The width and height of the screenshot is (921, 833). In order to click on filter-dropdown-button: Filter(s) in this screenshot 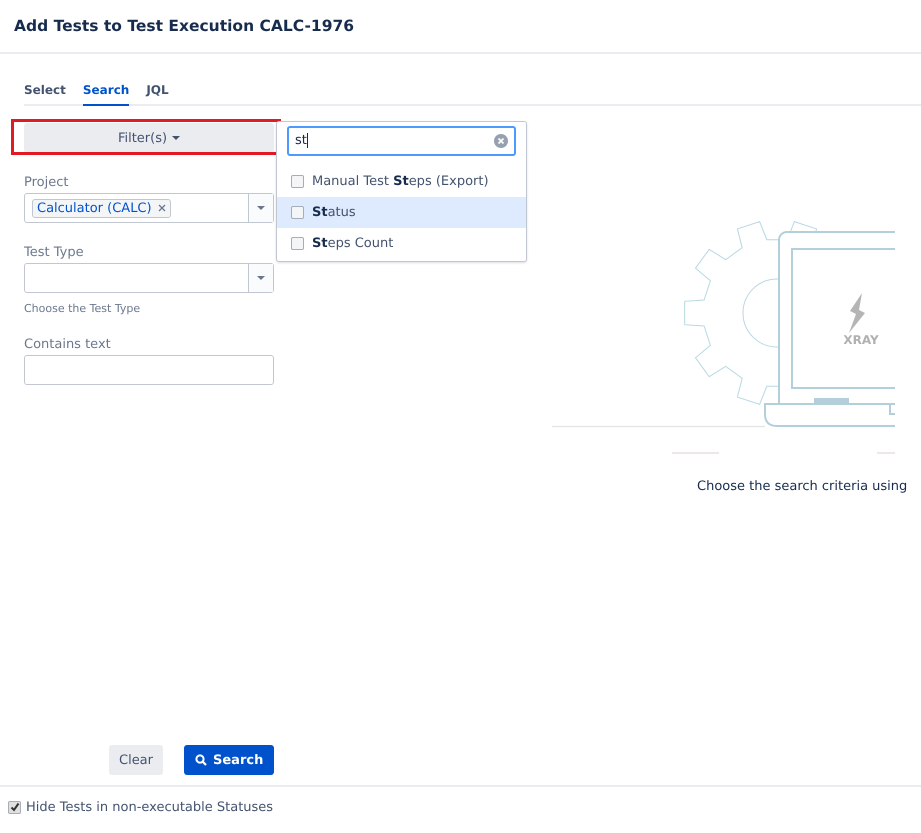, I will do `click(149, 138)`.